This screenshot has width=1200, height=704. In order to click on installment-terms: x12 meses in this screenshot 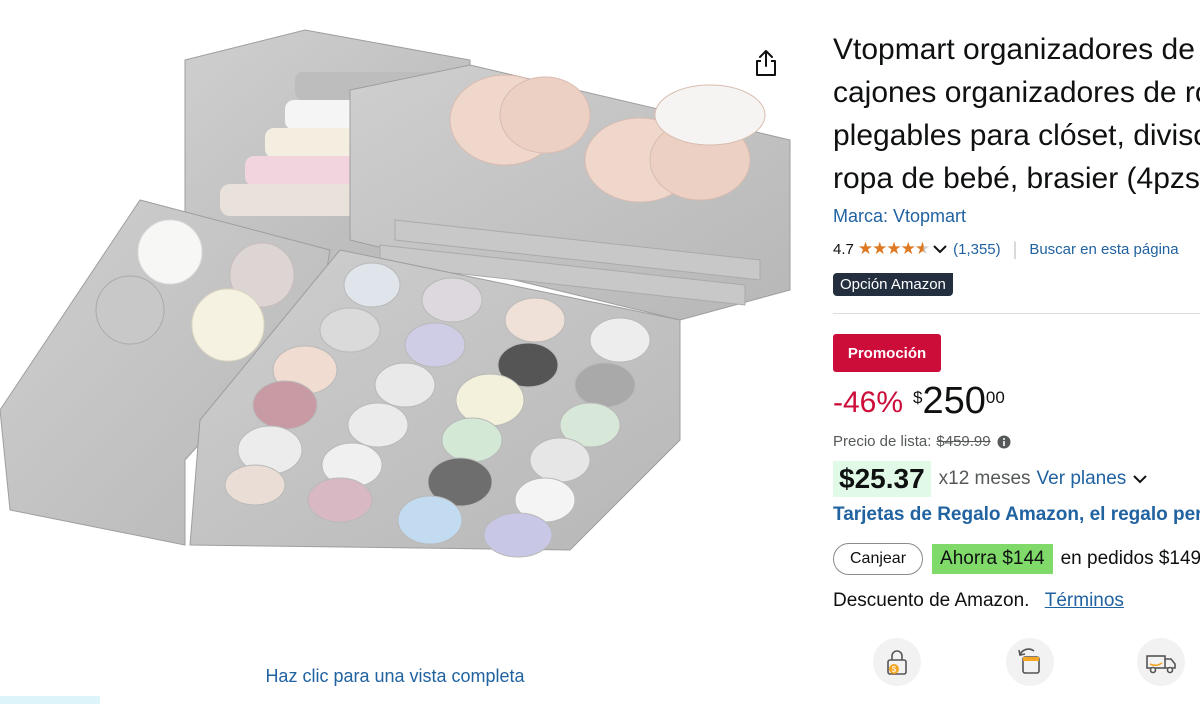, I will do `click(984, 478)`.